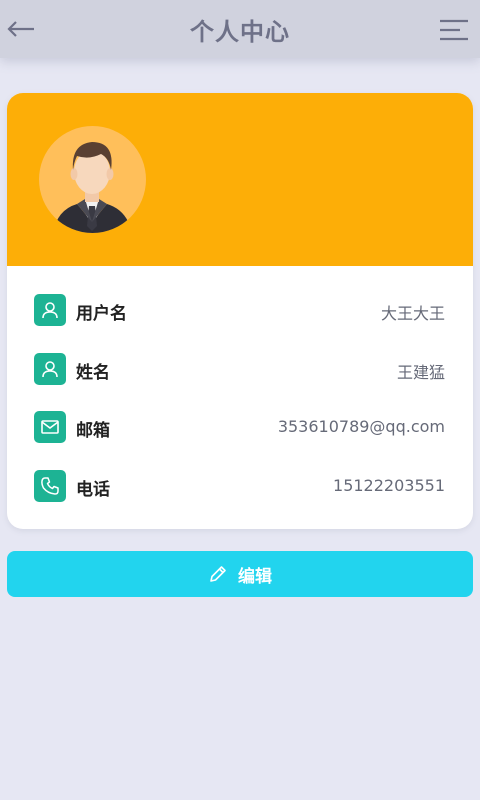 This screenshot has width=480, height=800. I want to click on page-title: 个人中心, so click(240, 32).